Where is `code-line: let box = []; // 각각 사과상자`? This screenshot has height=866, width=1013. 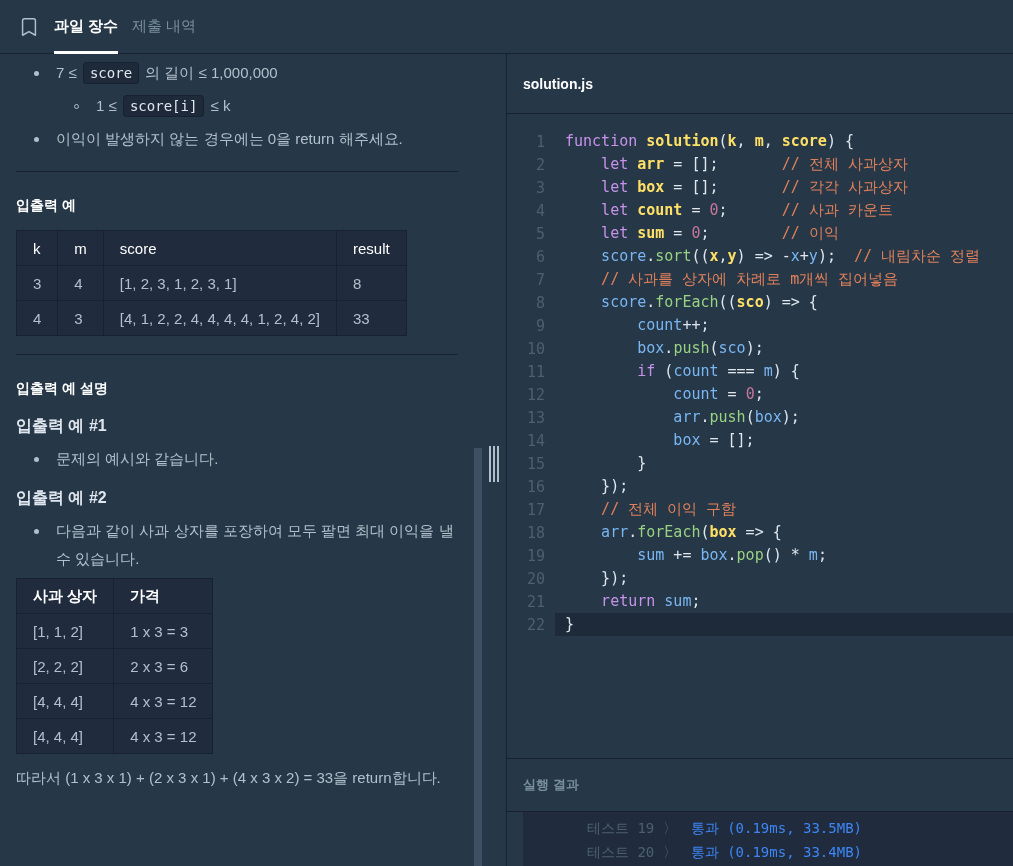
code-line: let box = []; // 각각 사과상자 is located at coordinates (754, 187).